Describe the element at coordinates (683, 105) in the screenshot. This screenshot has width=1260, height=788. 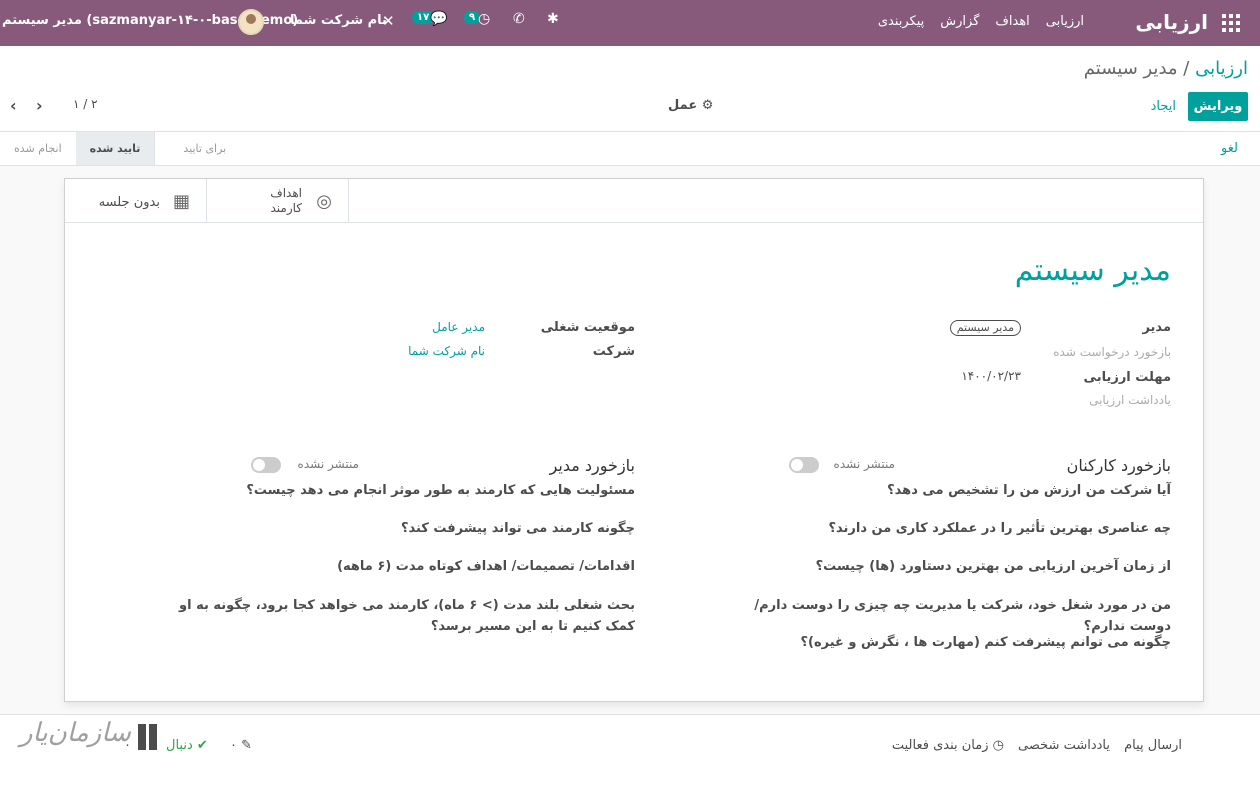
I see `action-label: عمل` at that location.